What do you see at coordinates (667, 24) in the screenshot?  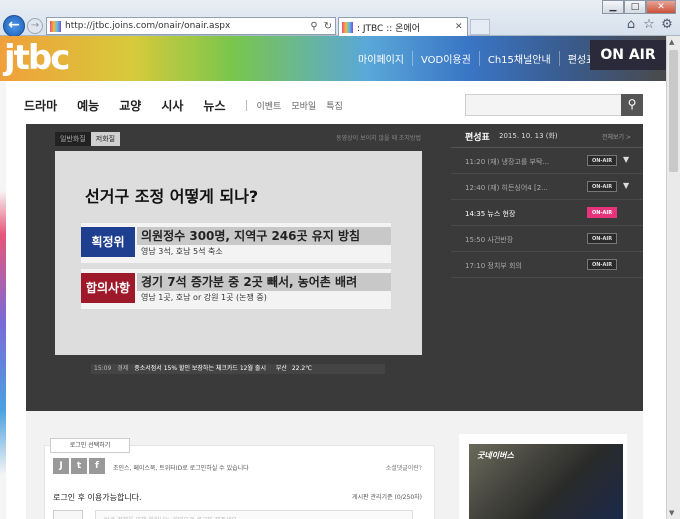 I see `settings-gear-icon: ⚙` at bounding box center [667, 24].